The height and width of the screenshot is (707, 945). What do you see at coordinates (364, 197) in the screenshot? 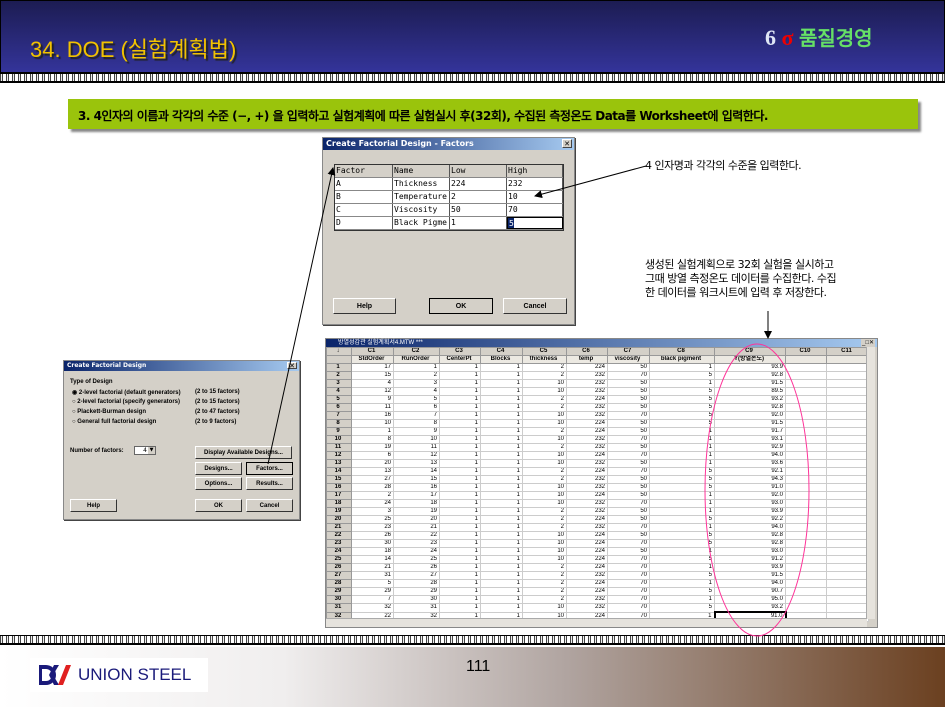
I see `grid-cell: B` at bounding box center [364, 197].